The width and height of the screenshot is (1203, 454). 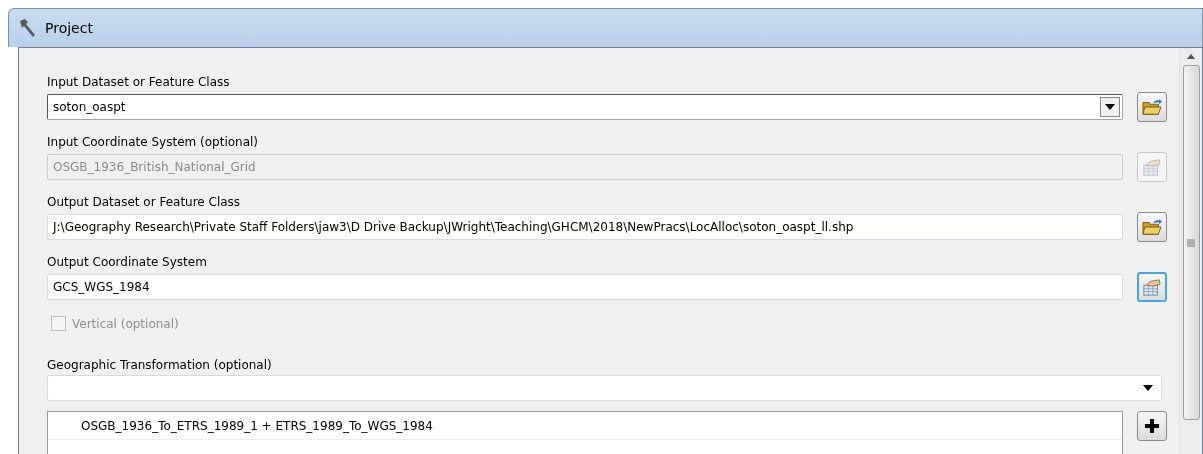 What do you see at coordinates (1191, 242) in the screenshot?
I see `scroll-thumb` at bounding box center [1191, 242].